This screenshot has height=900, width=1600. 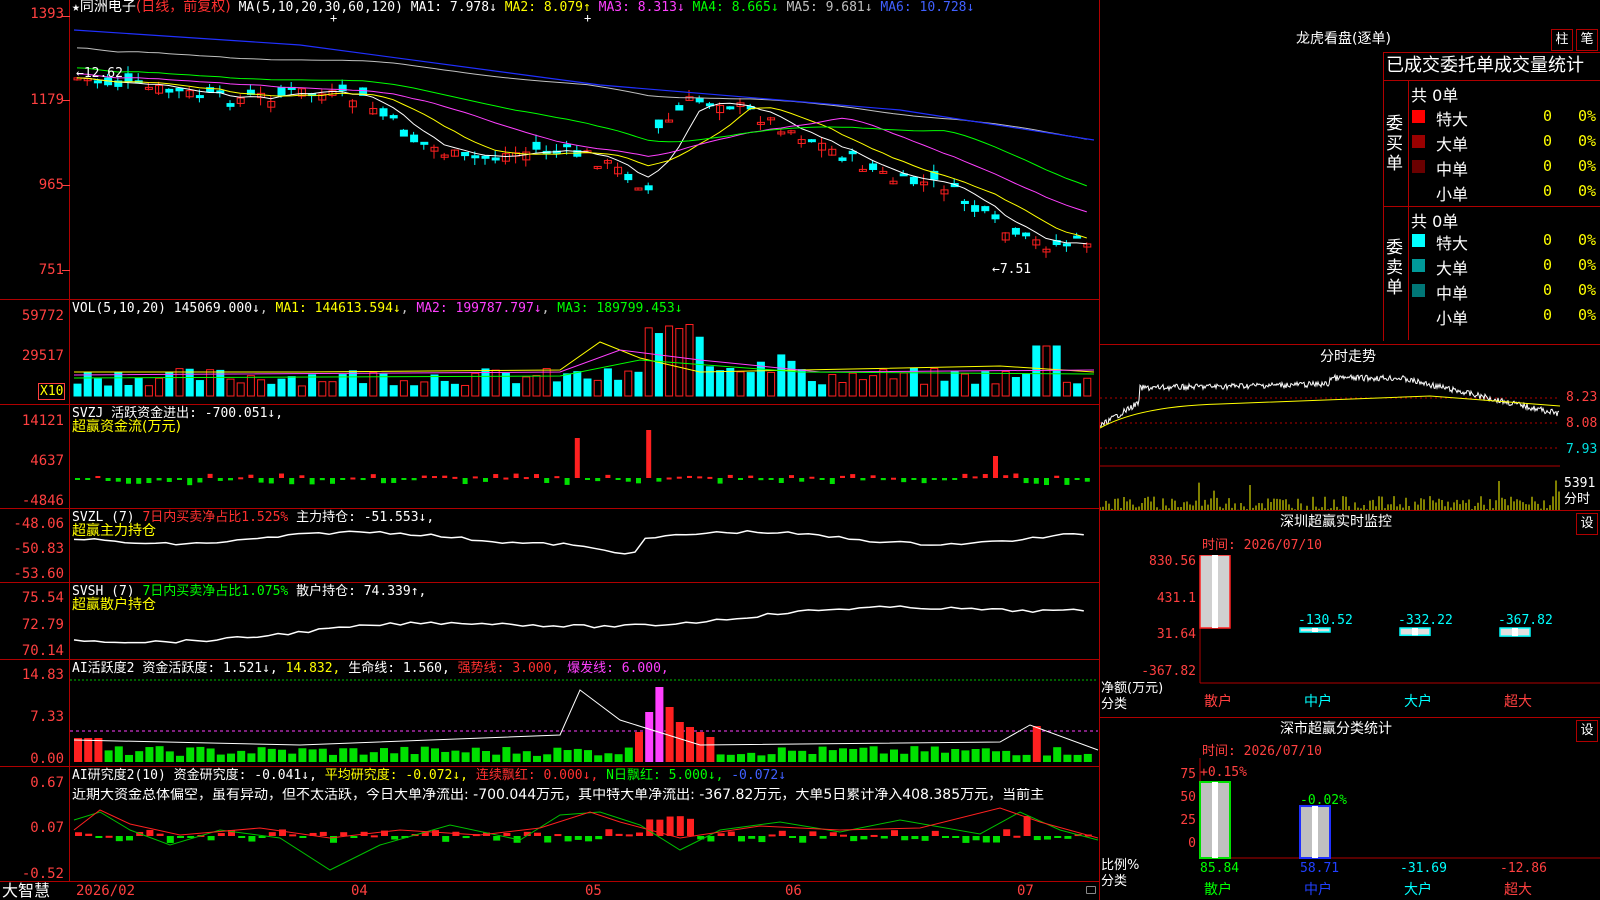 What do you see at coordinates (47, 828) in the screenshot?
I see `ai2-axis-2: 0.07` at bounding box center [47, 828].